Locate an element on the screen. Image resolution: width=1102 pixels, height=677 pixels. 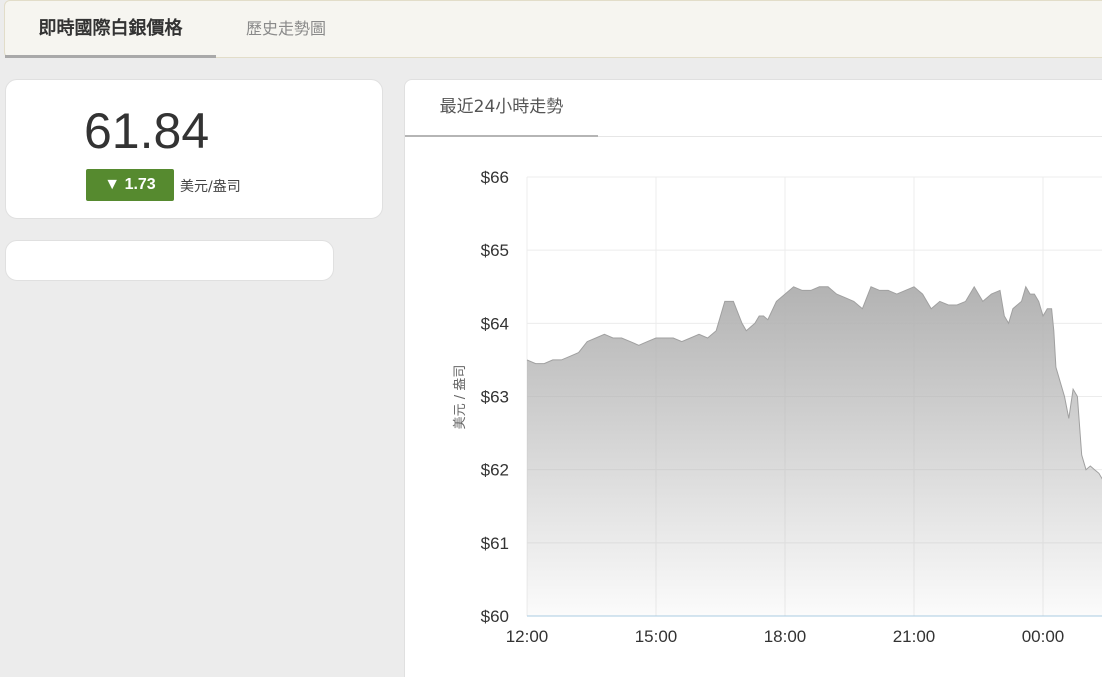
price-card: 61.84 ▼ 1.73 美元/盎司 is located at coordinates (194, 149).